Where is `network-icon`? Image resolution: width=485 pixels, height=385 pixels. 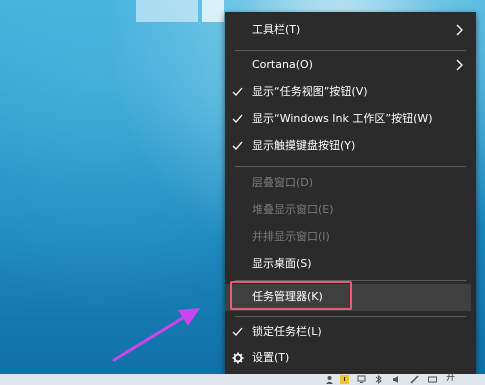
network-icon is located at coordinates (361, 379).